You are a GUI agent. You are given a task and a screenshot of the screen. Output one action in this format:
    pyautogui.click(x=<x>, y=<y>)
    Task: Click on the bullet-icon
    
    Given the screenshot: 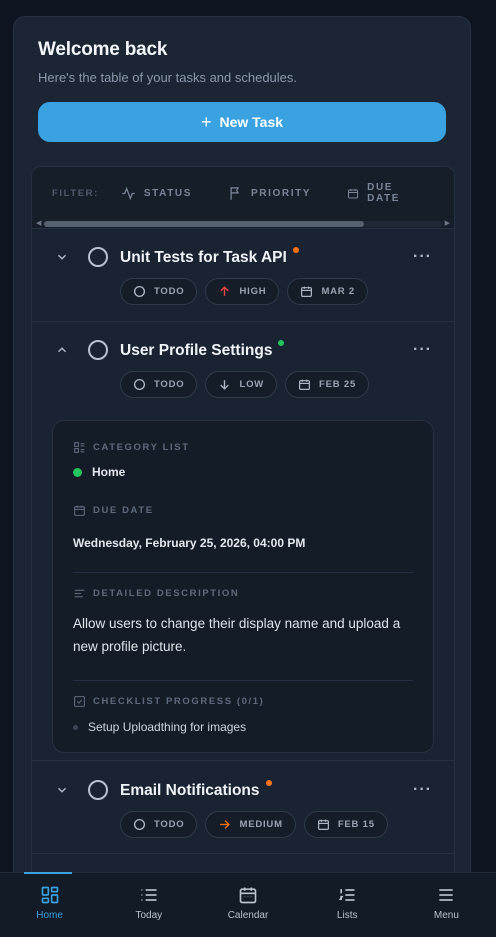 What is the action you would take?
    pyautogui.click(x=75, y=727)
    